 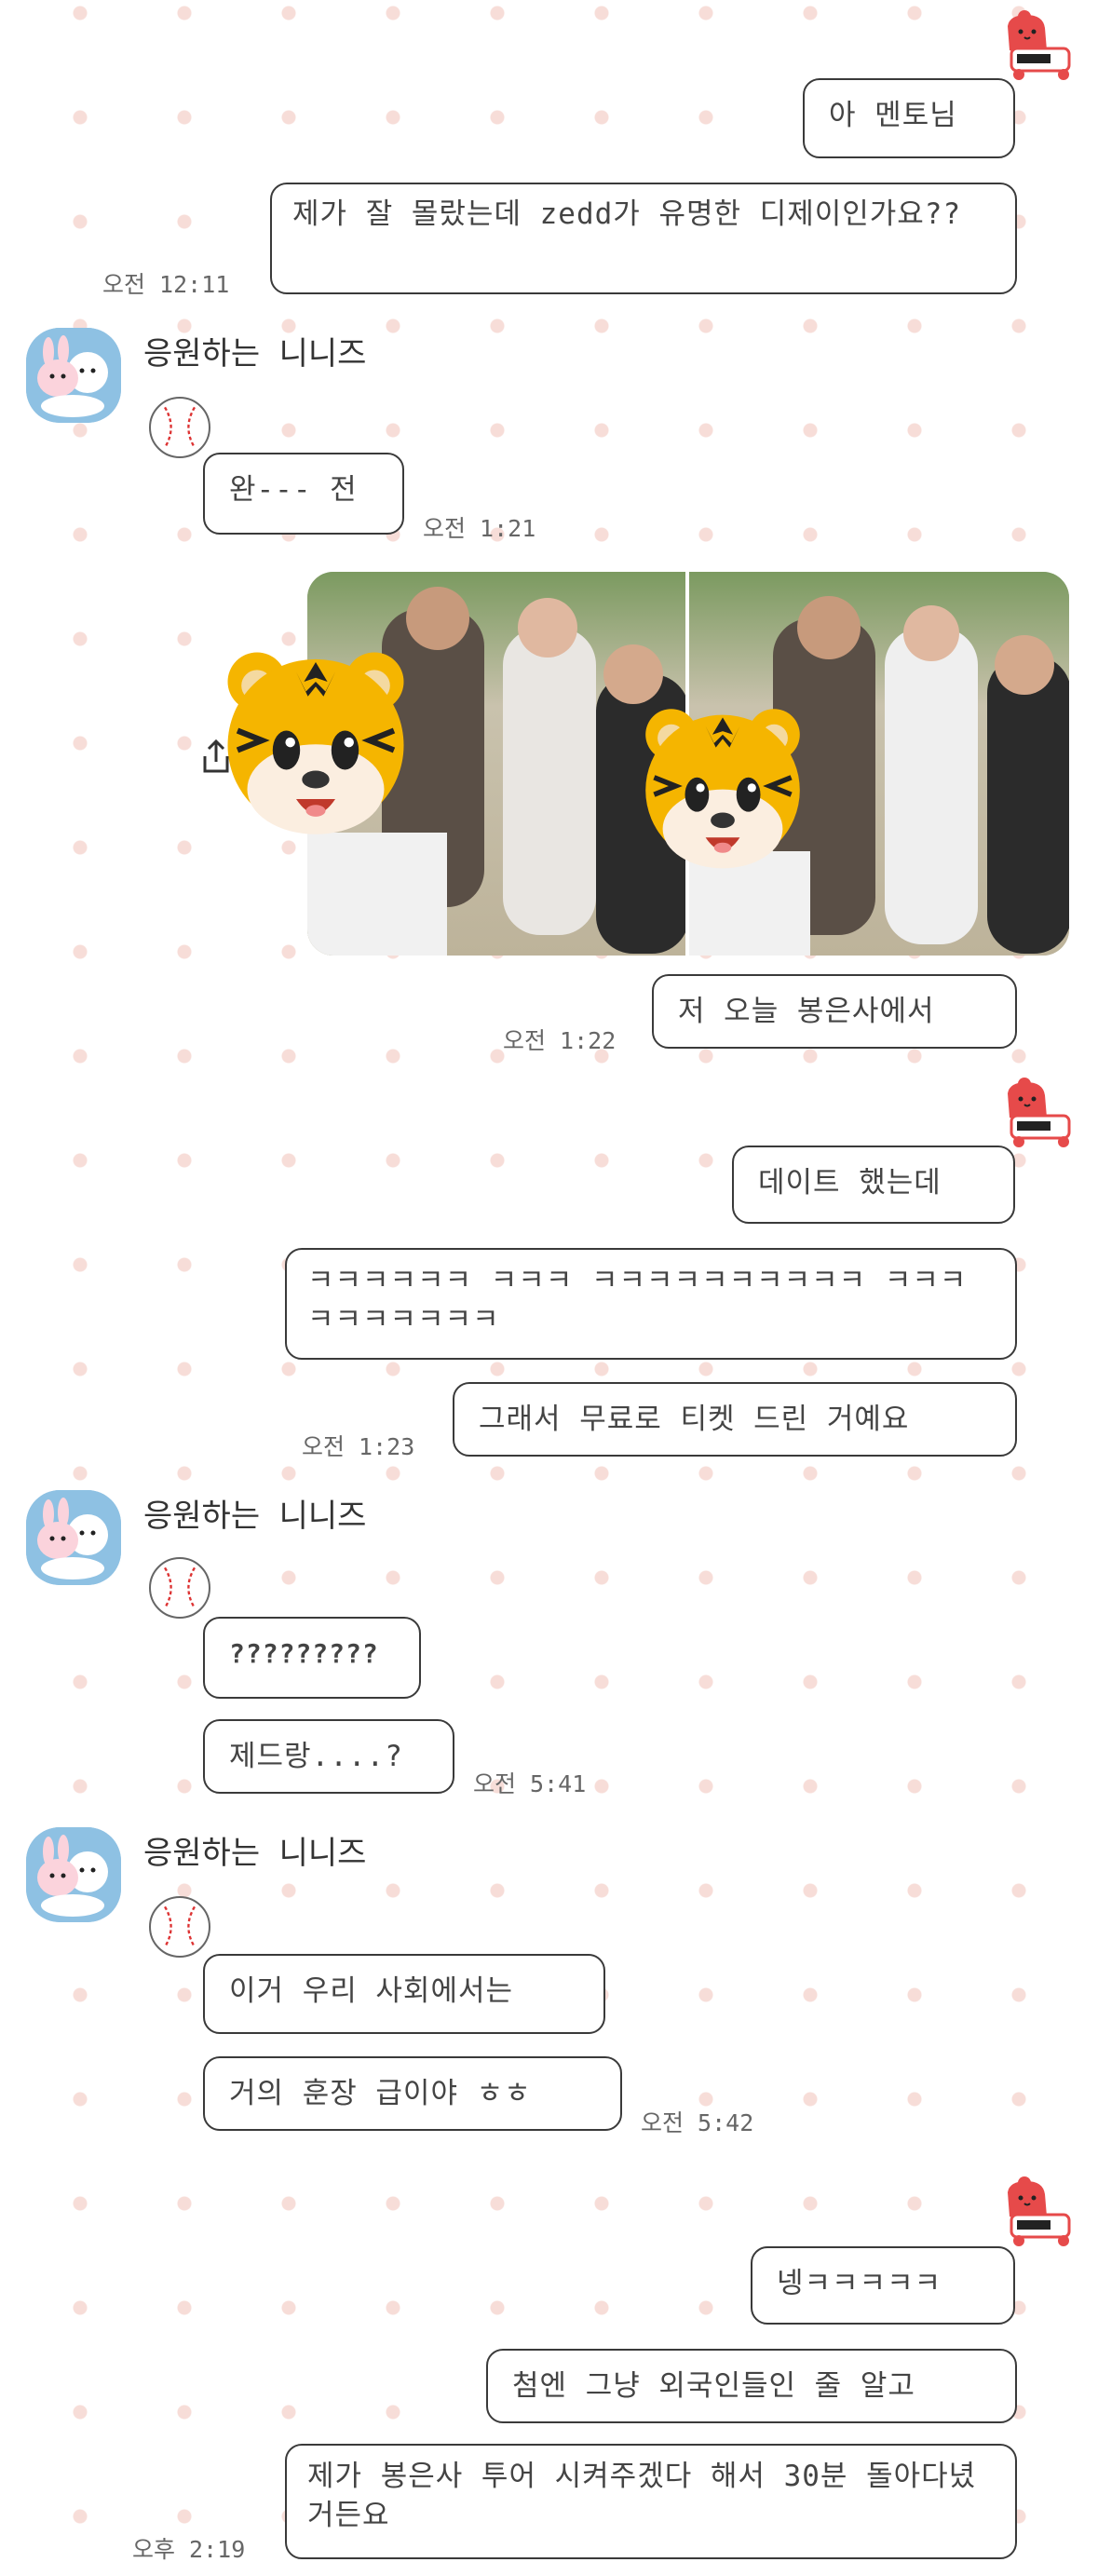 I want to click on message-text: 거의 훈장 급이야 ㅎㅎ, so click(x=380, y=2093).